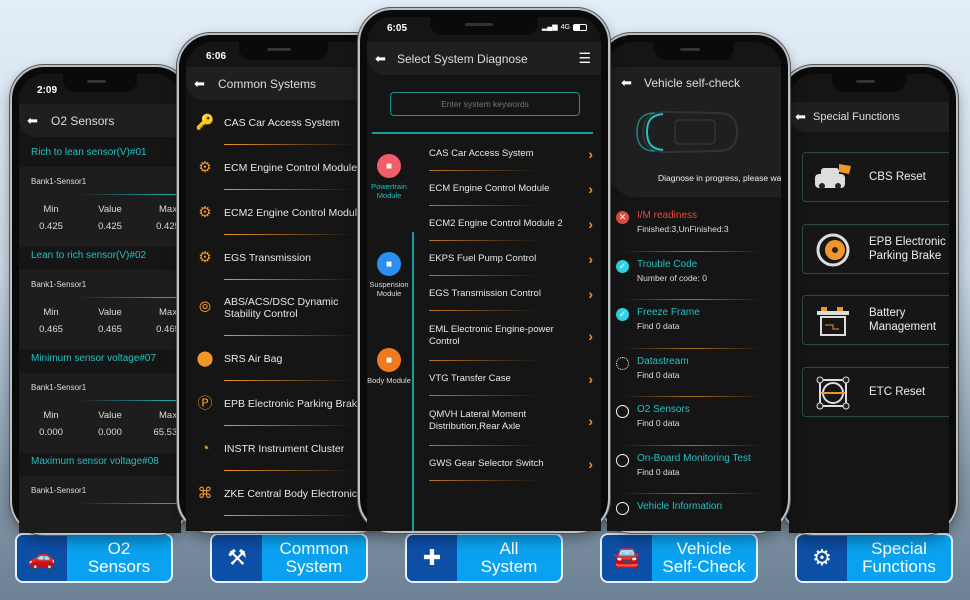 The image size is (970, 600). I want to click on feature-button: 🚘 Vehicle Self-Check, so click(679, 558).